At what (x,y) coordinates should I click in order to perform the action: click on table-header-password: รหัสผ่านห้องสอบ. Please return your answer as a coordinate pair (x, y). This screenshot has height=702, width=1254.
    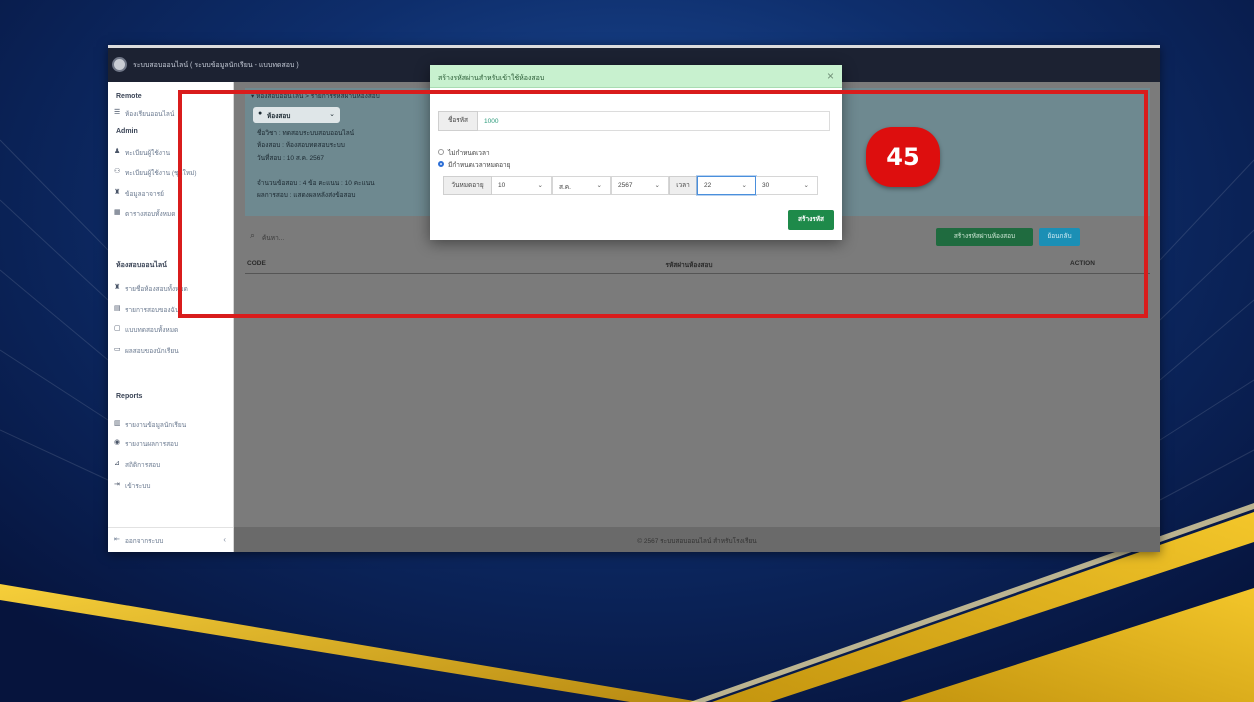
    Looking at the image, I should click on (689, 265).